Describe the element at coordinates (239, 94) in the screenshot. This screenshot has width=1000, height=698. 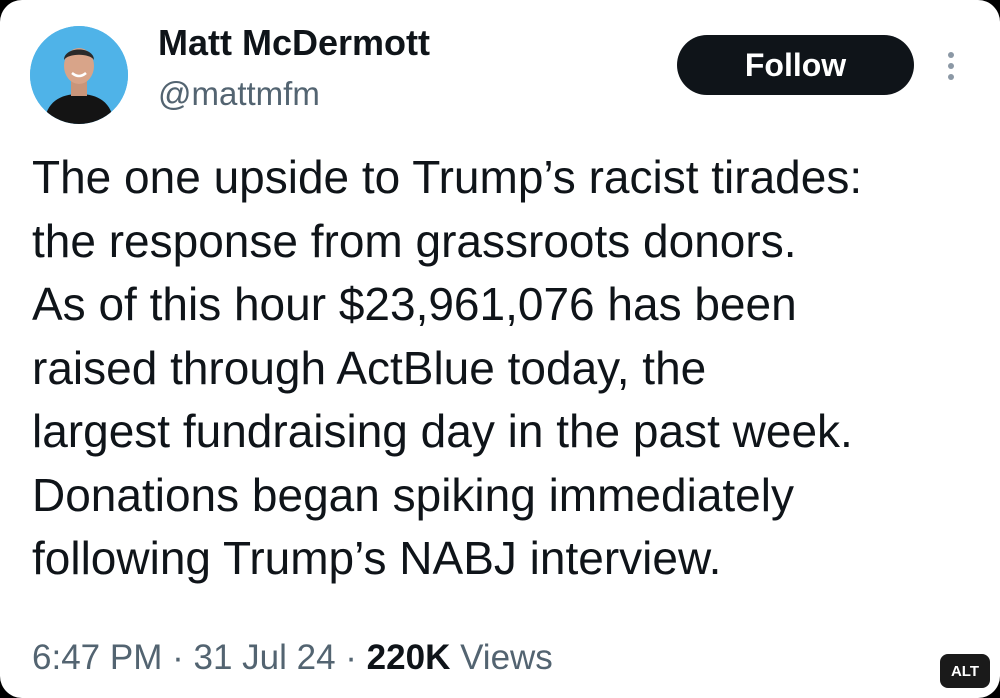
I see `author-handle: @mattmfm` at that location.